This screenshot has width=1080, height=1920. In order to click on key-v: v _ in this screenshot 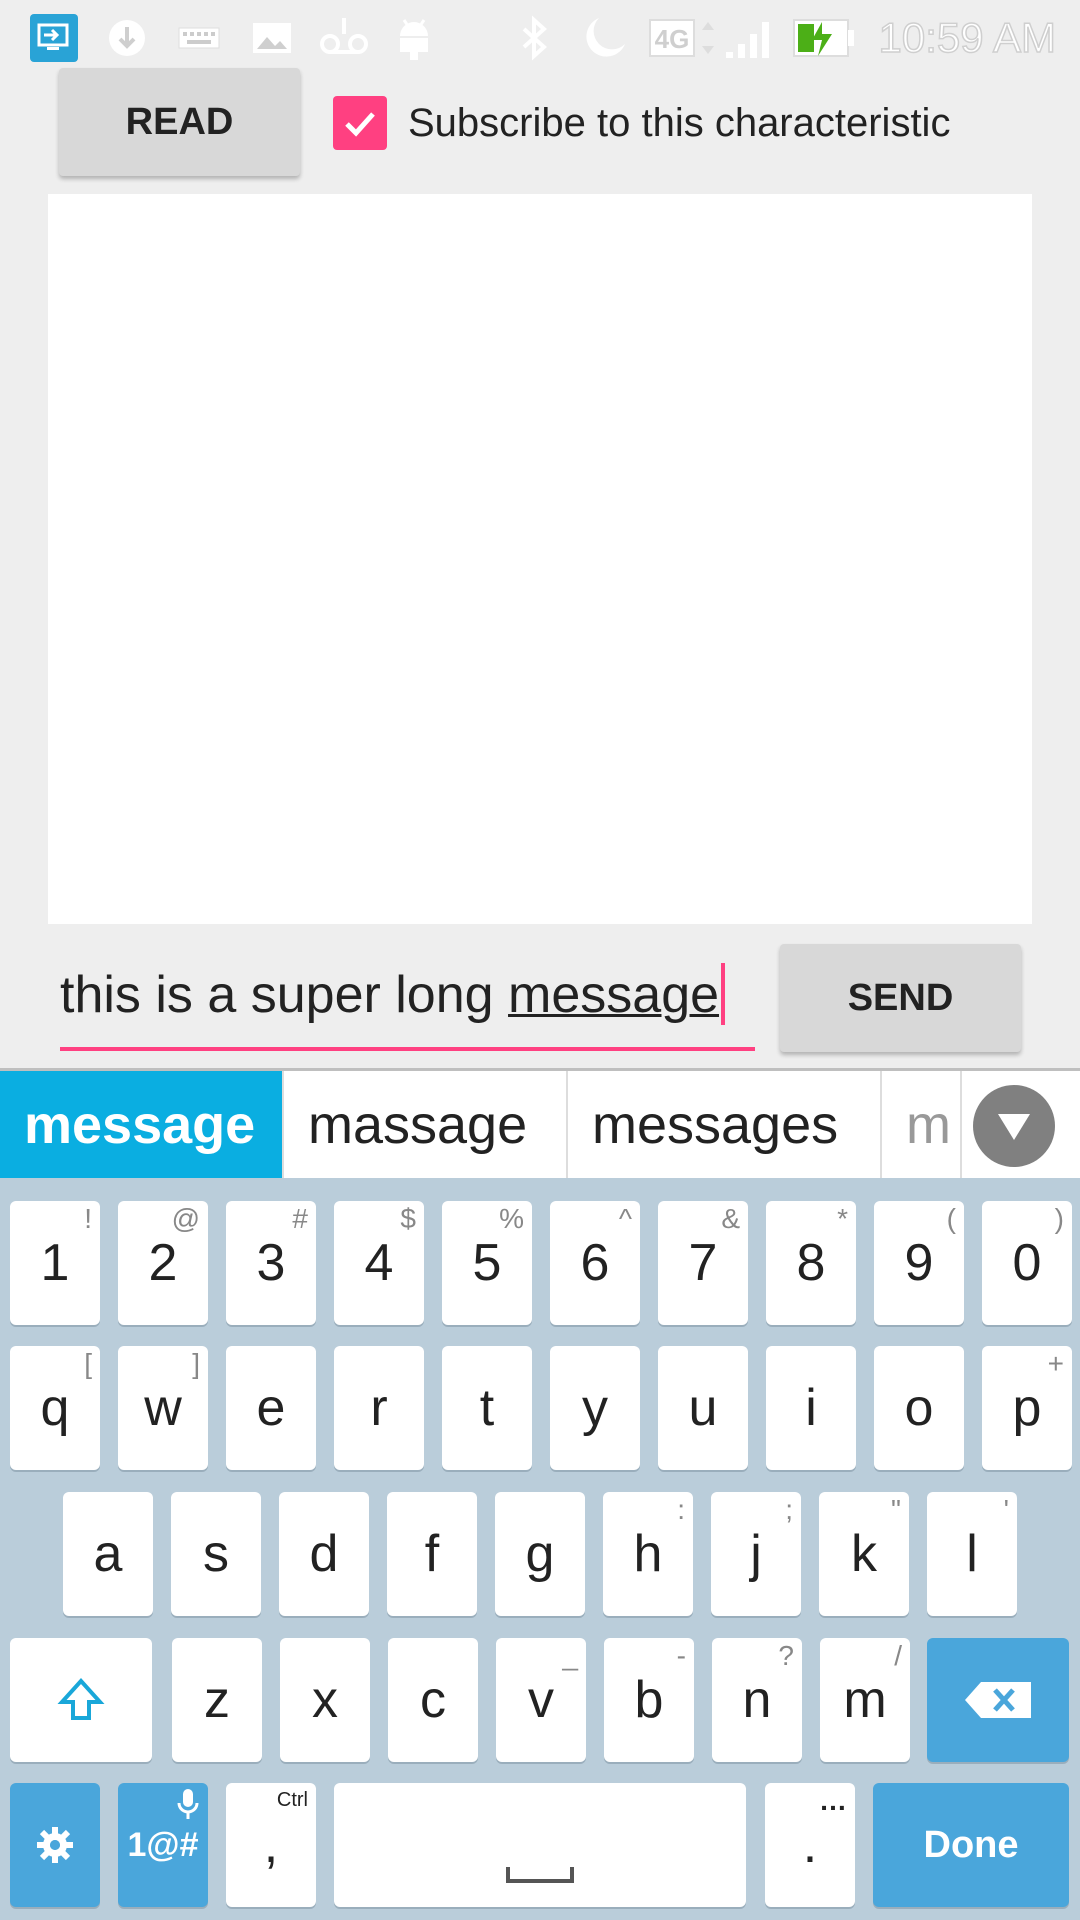, I will do `click(541, 1700)`.